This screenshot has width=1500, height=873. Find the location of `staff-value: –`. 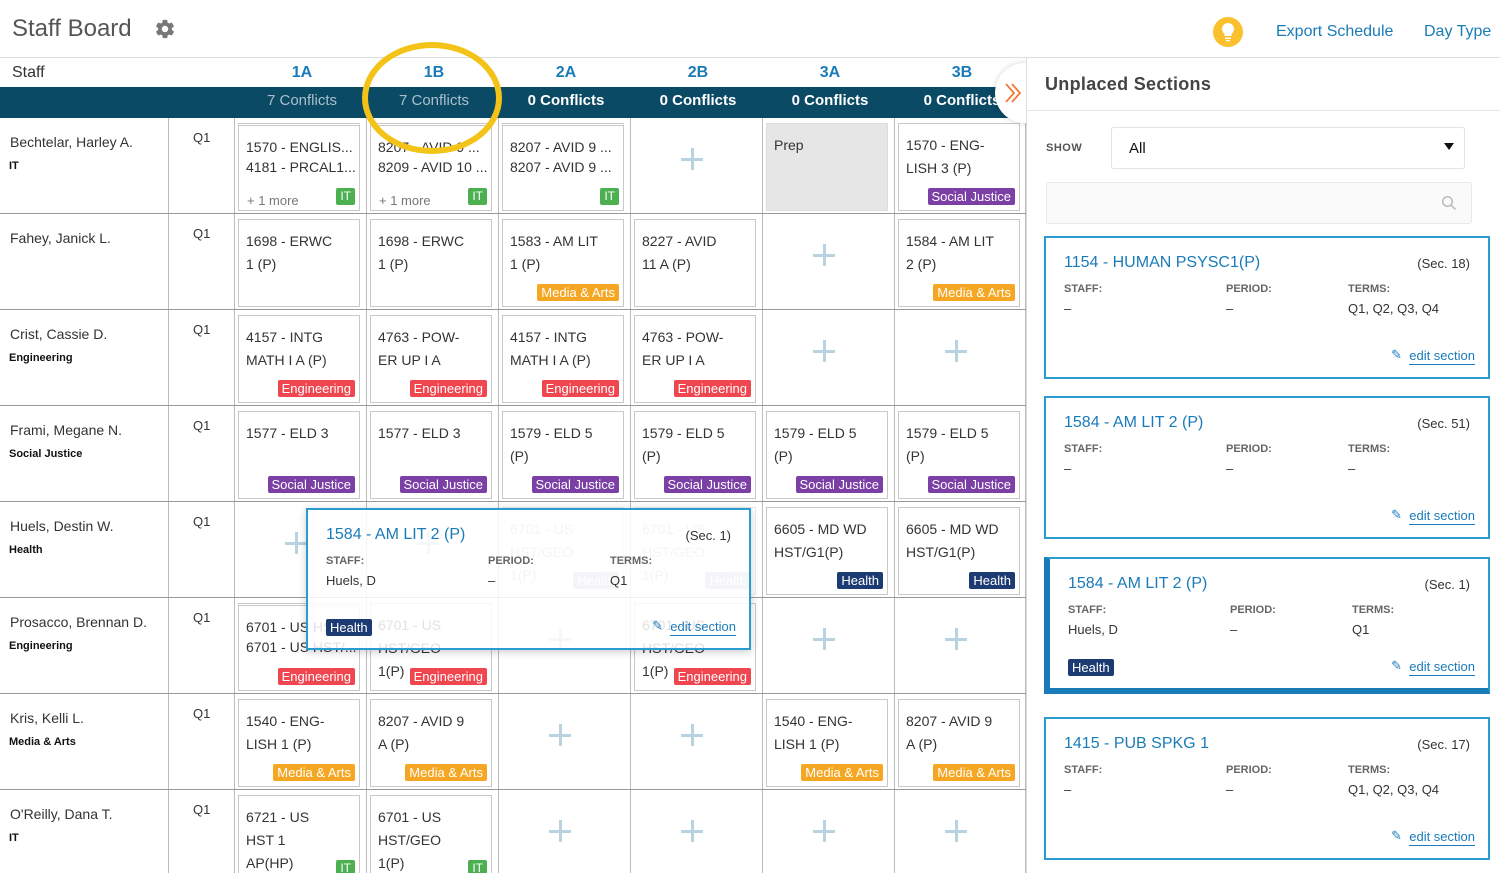

staff-value: – is located at coordinates (1068, 468).